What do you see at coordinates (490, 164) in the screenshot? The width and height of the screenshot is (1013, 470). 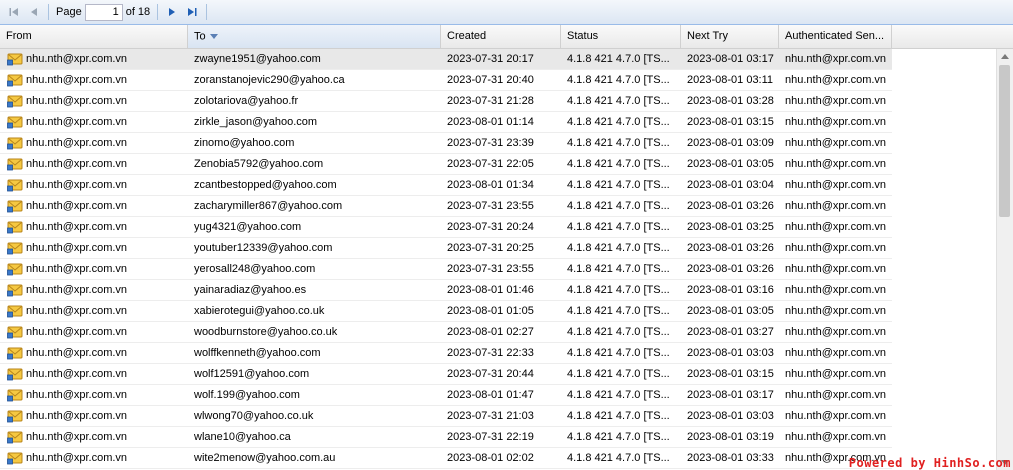 I see `cell-created: 2023-07-31 22:05` at bounding box center [490, 164].